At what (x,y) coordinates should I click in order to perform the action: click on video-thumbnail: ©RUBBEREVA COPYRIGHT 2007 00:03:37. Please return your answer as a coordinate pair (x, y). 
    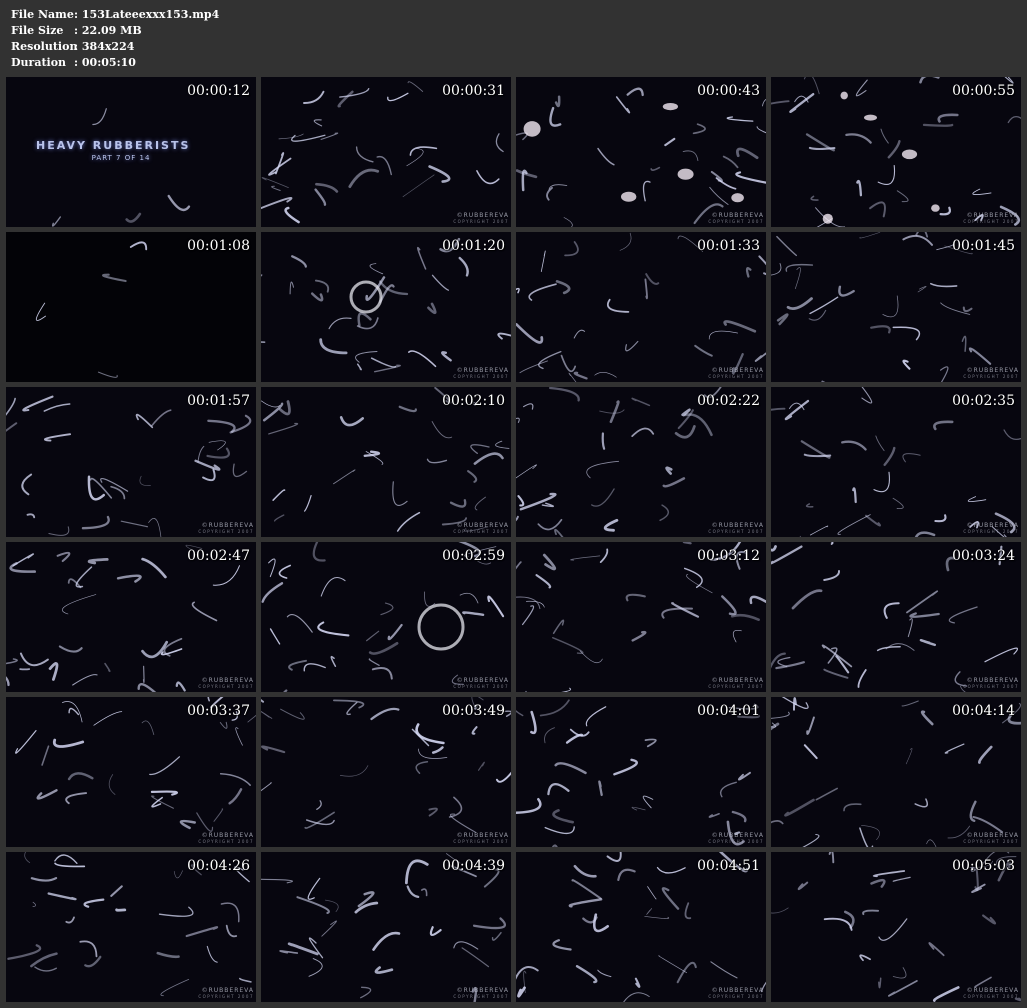
    Looking at the image, I should click on (131, 772).